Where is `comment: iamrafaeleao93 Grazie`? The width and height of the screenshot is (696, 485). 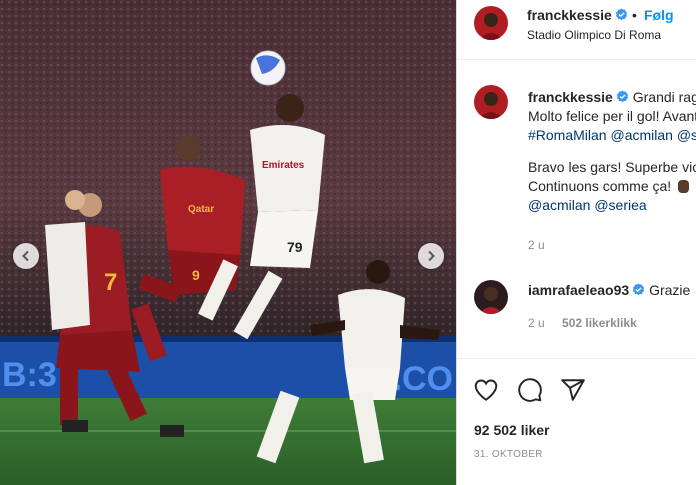 comment: iamrafaeleao93 Grazie is located at coordinates (609, 290).